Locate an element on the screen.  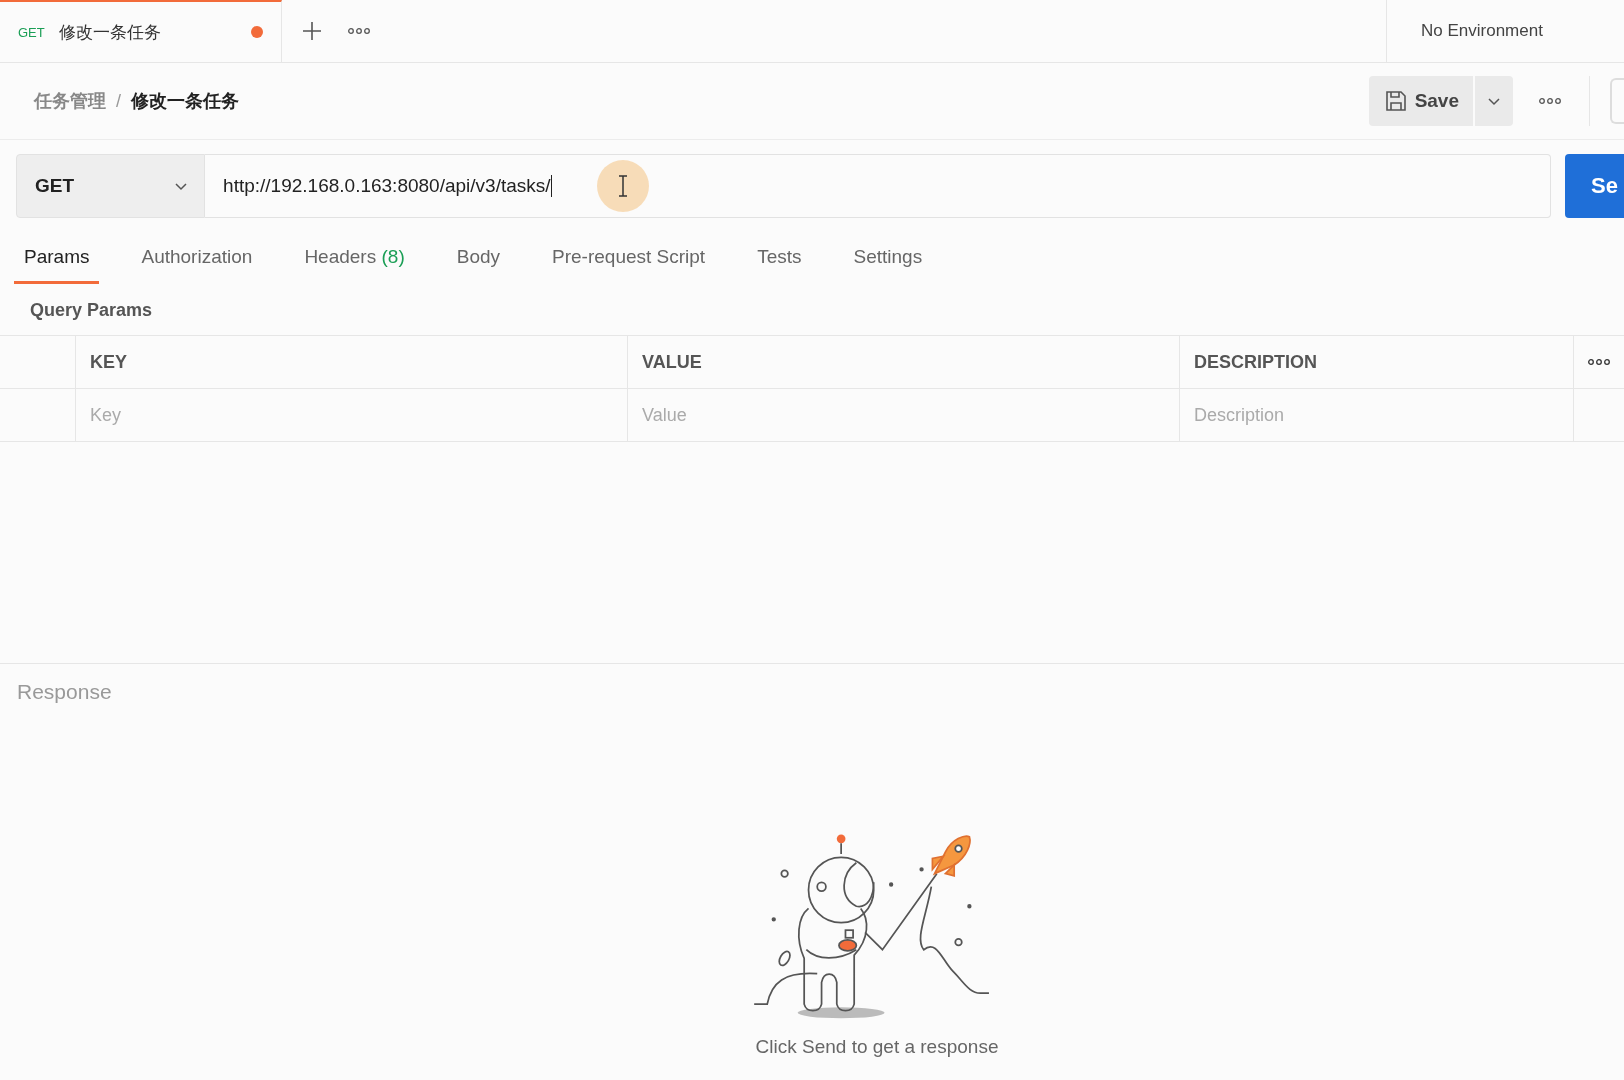
request-section-tab: Tests is located at coordinates (779, 258).